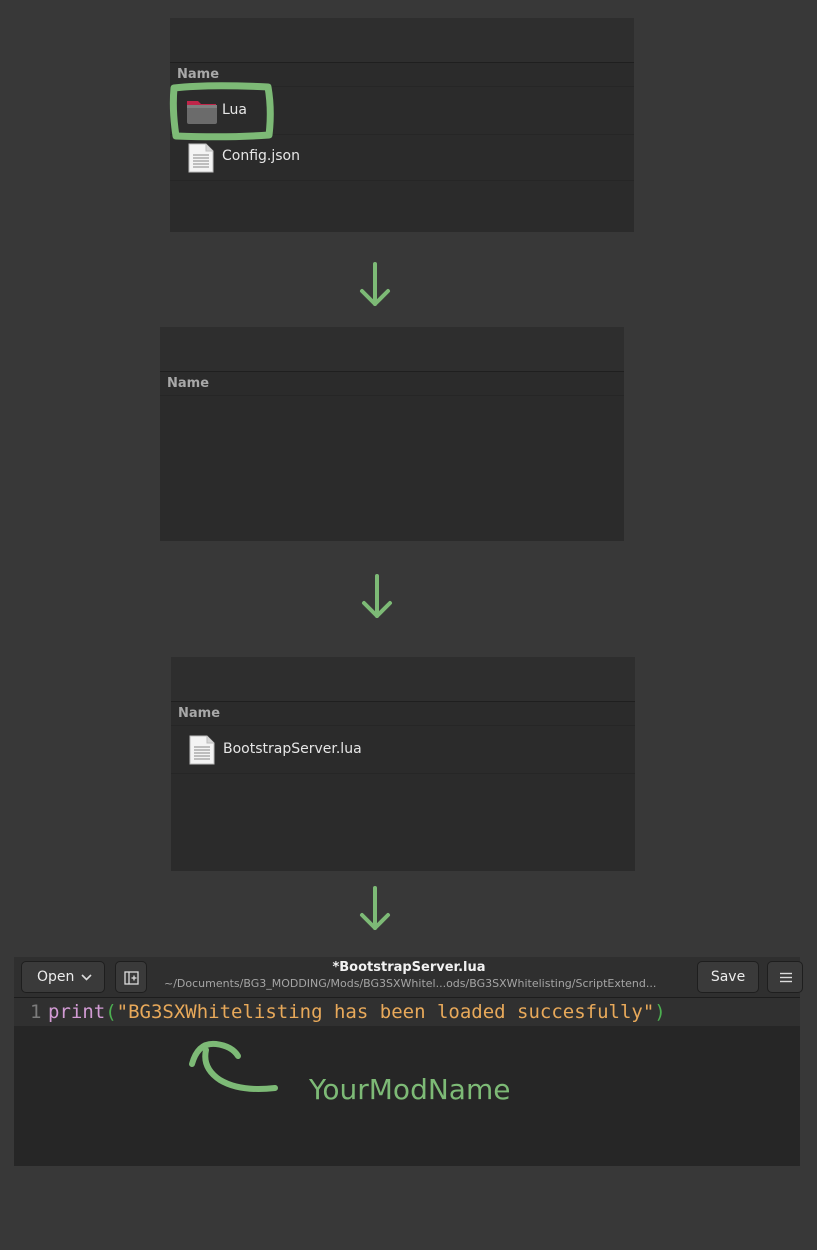 This screenshot has height=1250, width=817. Describe the element at coordinates (36, 1012) in the screenshot. I see `line-number: 1` at that location.